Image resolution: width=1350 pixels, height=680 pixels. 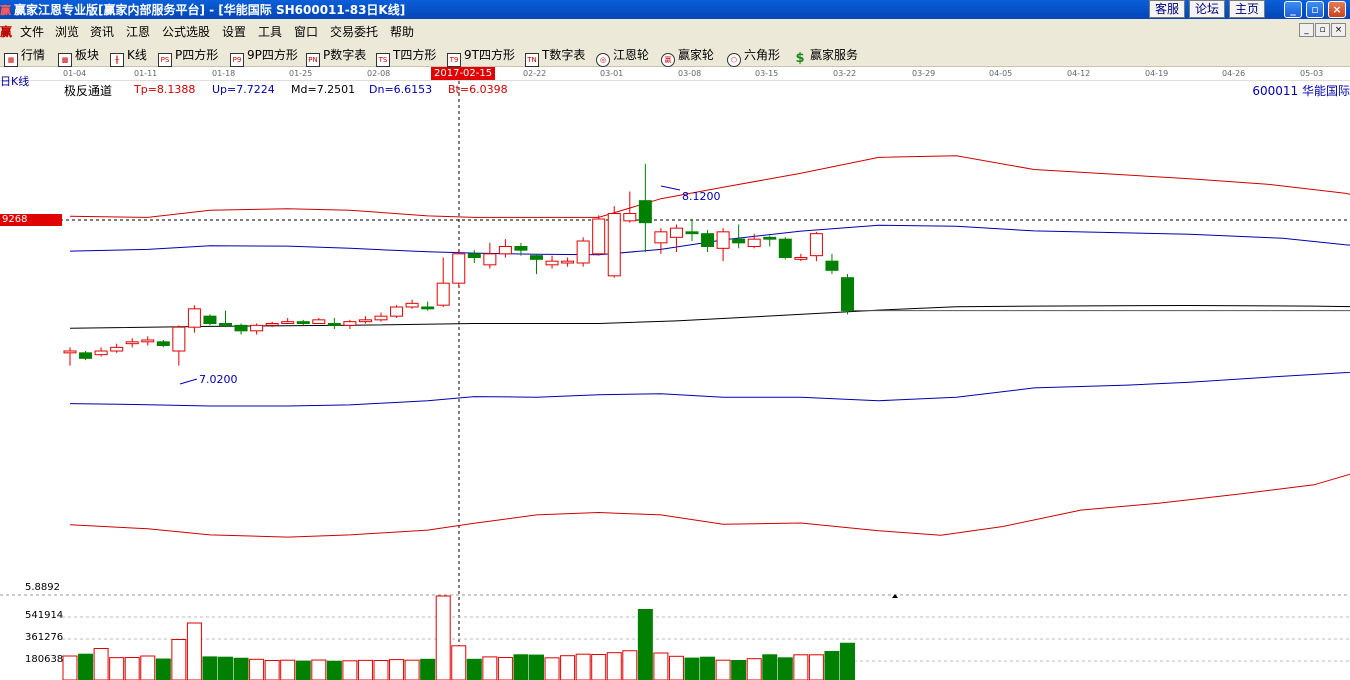 I want to click on volume-axis-label: 5.8892, so click(x=42, y=587).